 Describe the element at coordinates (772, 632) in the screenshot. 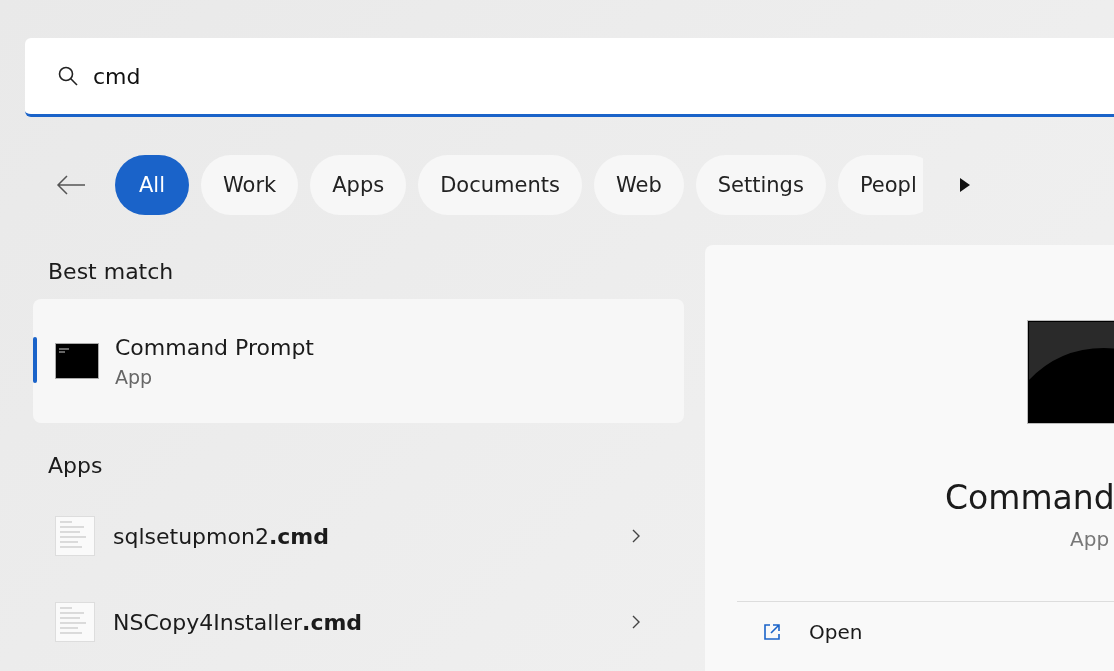

I see `open-external-icon` at that location.